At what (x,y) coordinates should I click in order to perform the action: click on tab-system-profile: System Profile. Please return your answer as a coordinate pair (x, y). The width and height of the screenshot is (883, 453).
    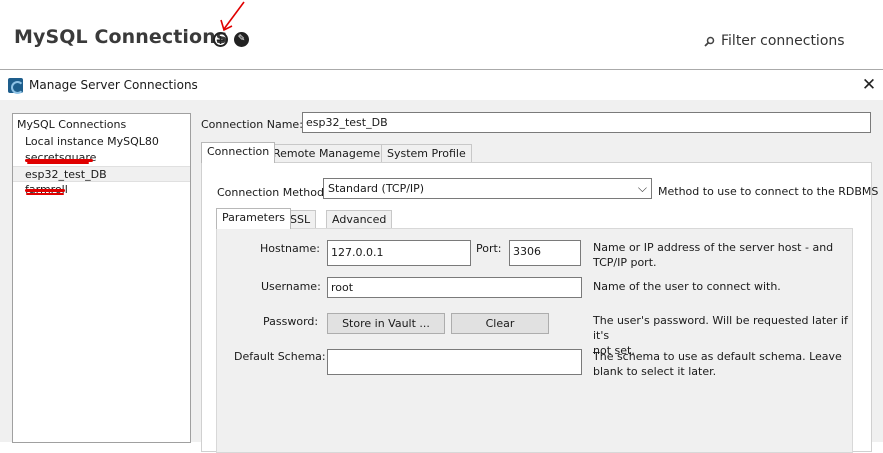
    Looking at the image, I should click on (426, 153).